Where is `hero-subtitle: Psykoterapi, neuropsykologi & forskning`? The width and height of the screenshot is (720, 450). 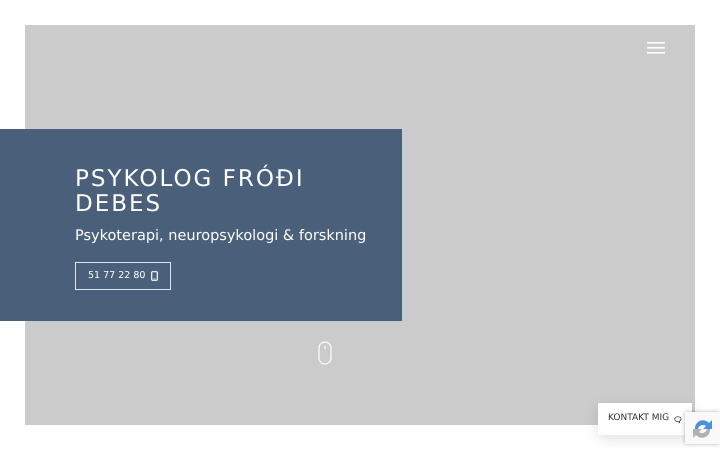 hero-subtitle: Psykoterapi, neuropsykologi & forskning is located at coordinates (221, 236).